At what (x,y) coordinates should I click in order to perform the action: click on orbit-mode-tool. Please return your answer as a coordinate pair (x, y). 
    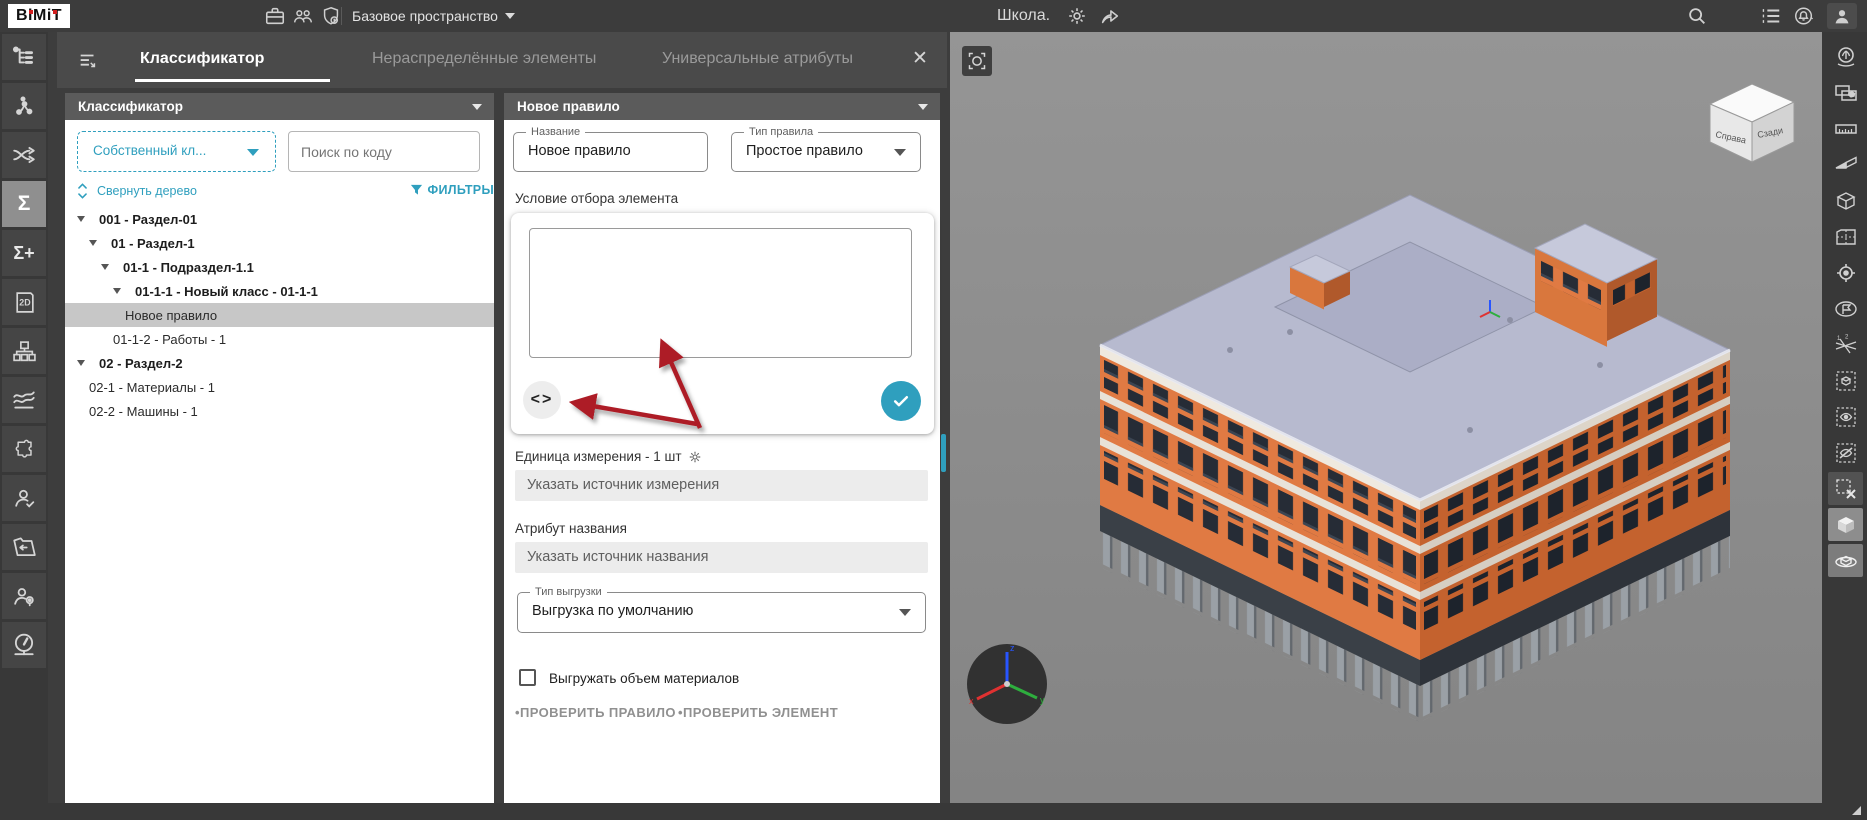
    Looking at the image, I should click on (1845, 560).